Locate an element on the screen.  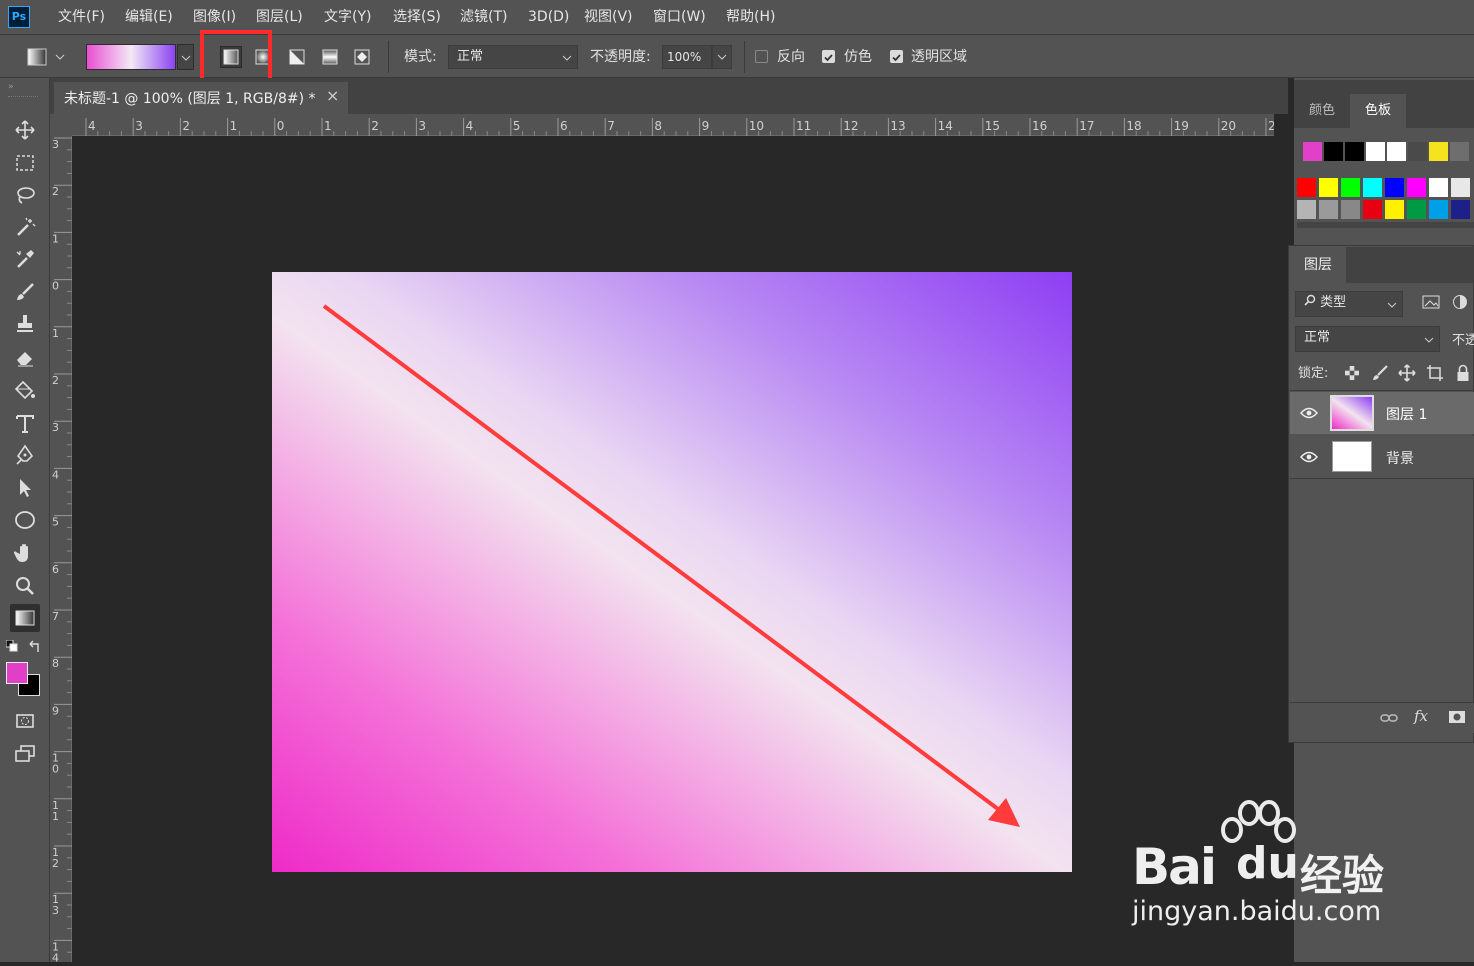
zoom-tool is located at coordinates (25, 586).